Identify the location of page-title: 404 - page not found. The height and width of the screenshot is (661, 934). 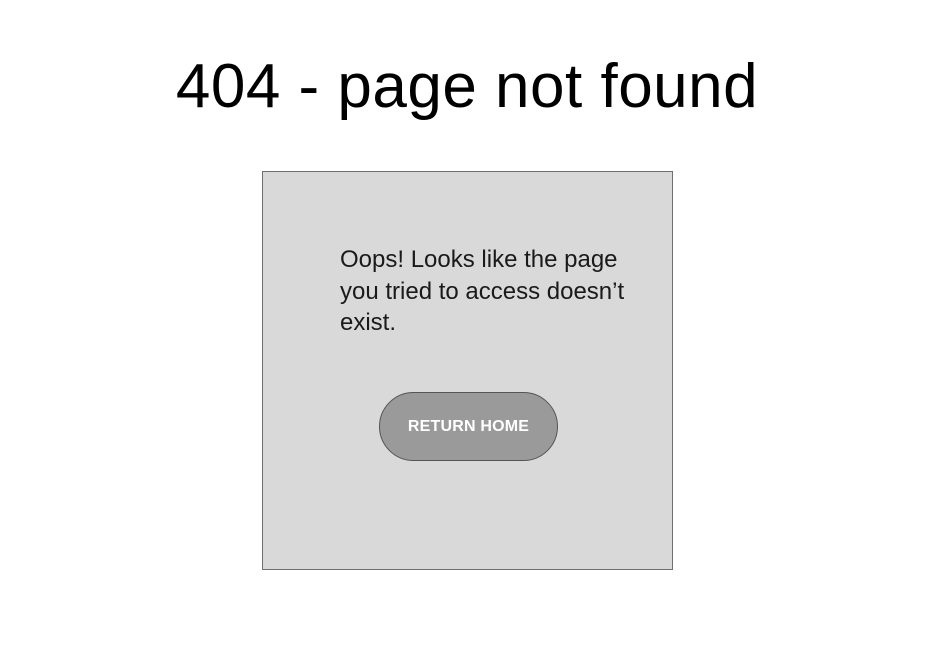
(467, 86).